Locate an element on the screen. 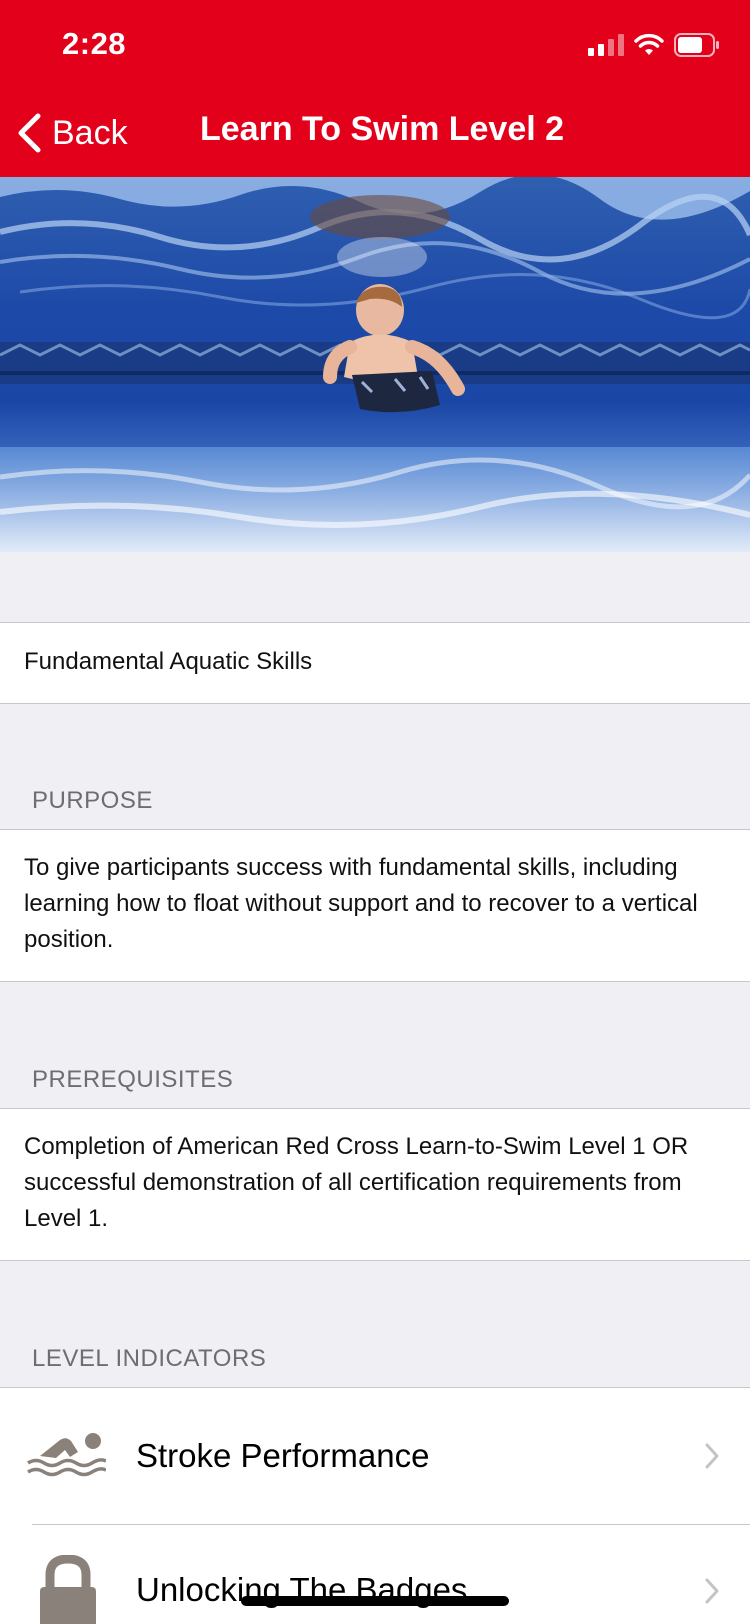 The height and width of the screenshot is (1624, 750). stroke-performance-label: Stroke Performance is located at coordinates (283, 1455).